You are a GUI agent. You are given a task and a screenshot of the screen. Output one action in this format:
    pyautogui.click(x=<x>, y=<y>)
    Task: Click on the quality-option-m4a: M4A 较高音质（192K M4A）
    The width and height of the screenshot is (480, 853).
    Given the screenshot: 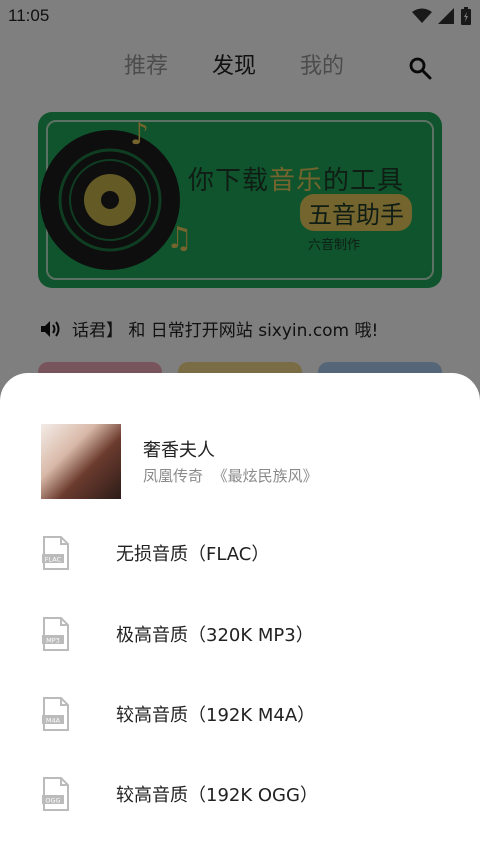 What is the action you would take?
    pyautogui.click(x=240, y=713)
    